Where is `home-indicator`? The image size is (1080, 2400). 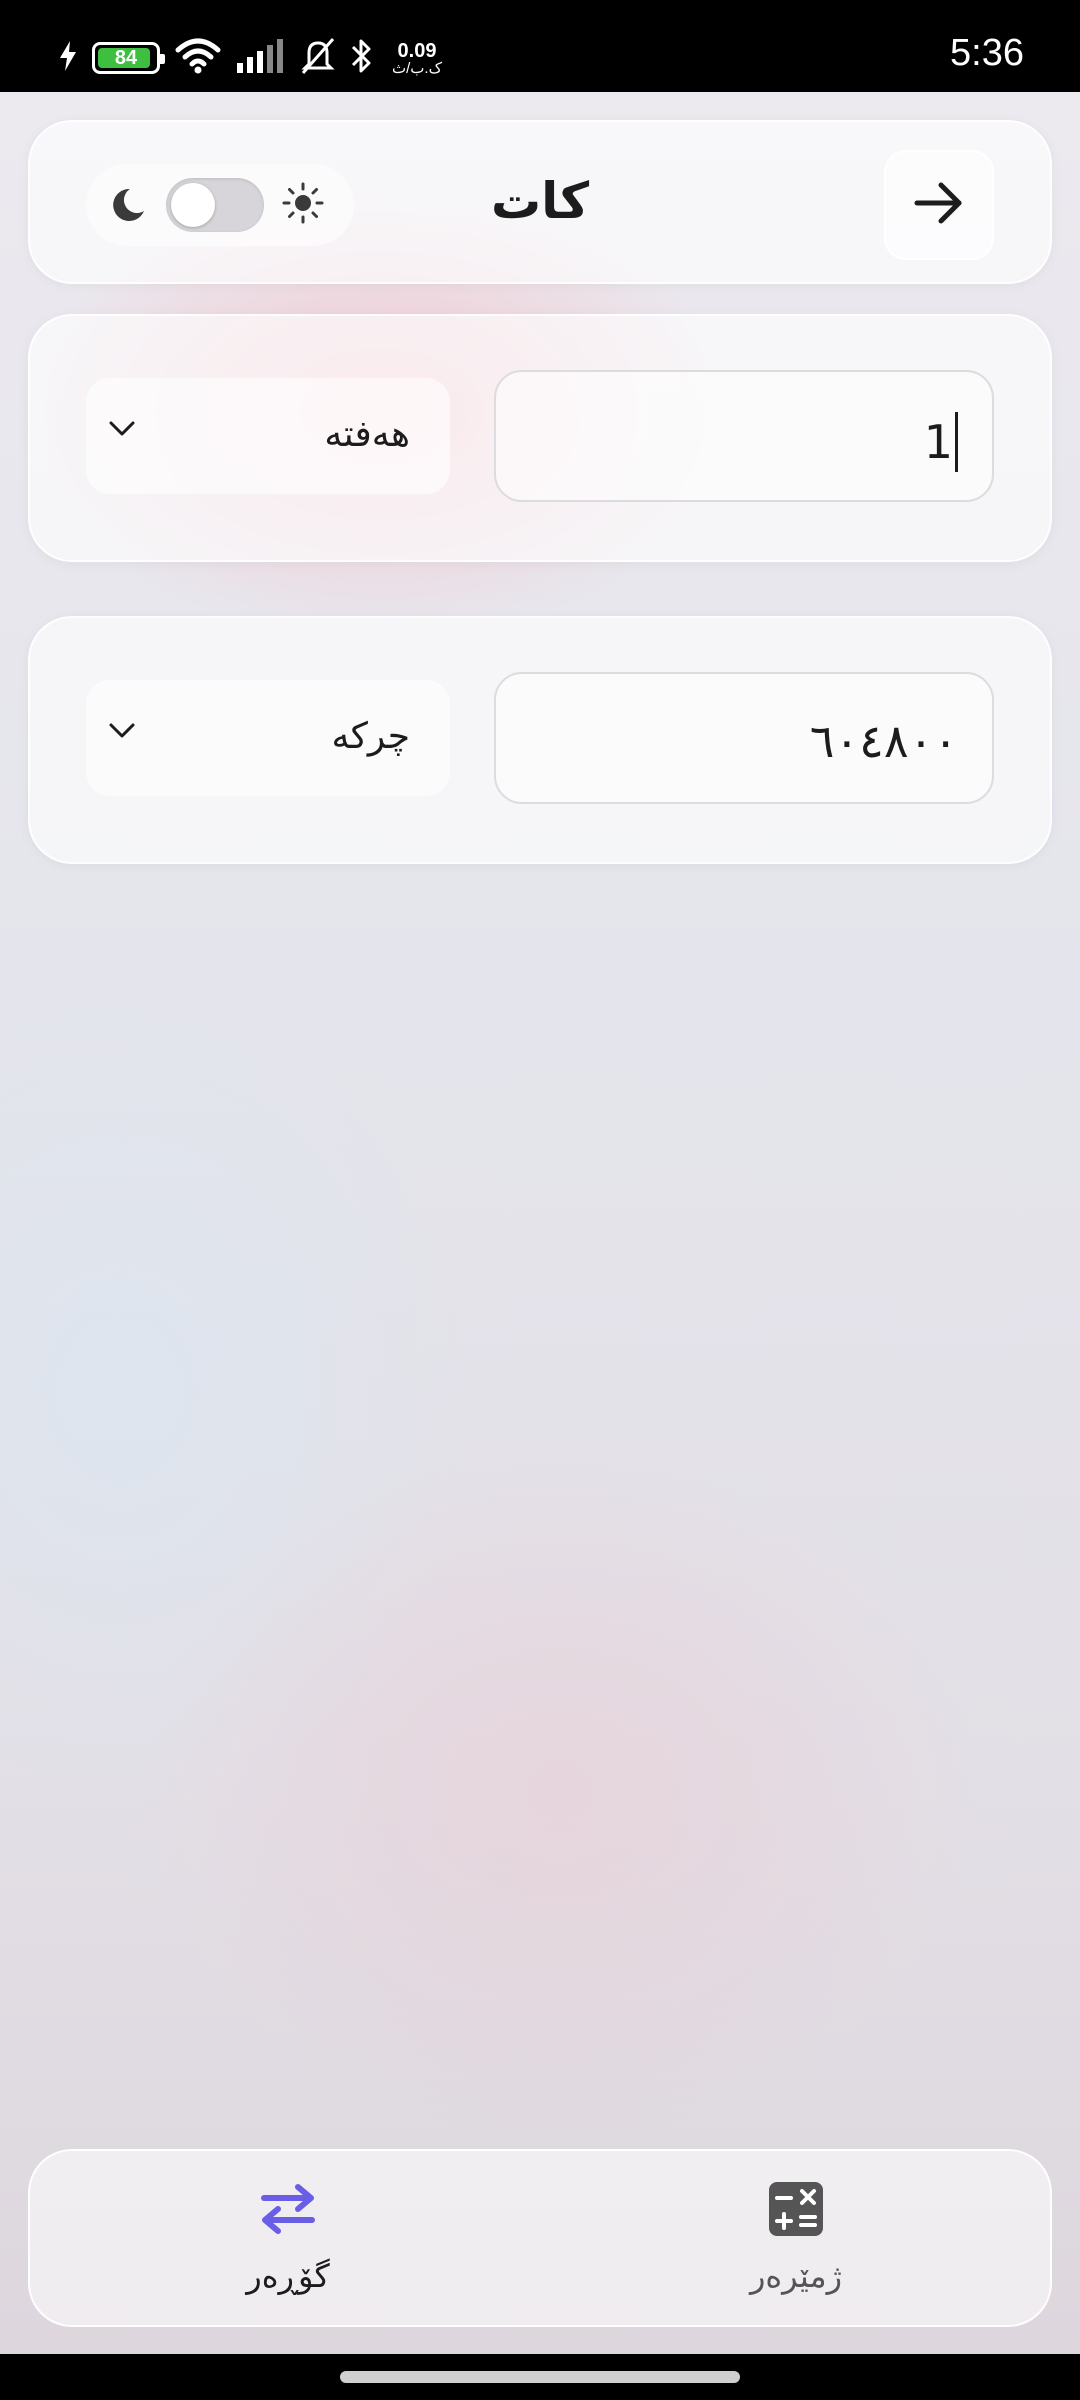
home-indicator is located at coordinates (540, 2377).